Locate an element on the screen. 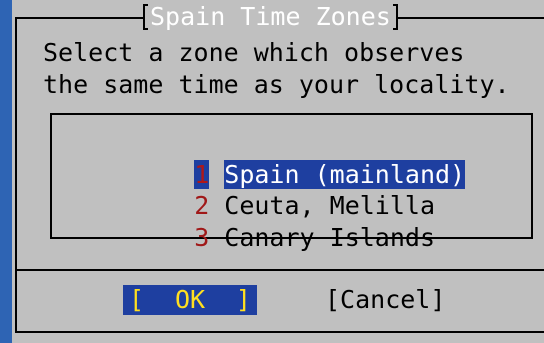 This screenshot has height=343, width=544. ok-button-label: OK is located at coordinates (190, 299).